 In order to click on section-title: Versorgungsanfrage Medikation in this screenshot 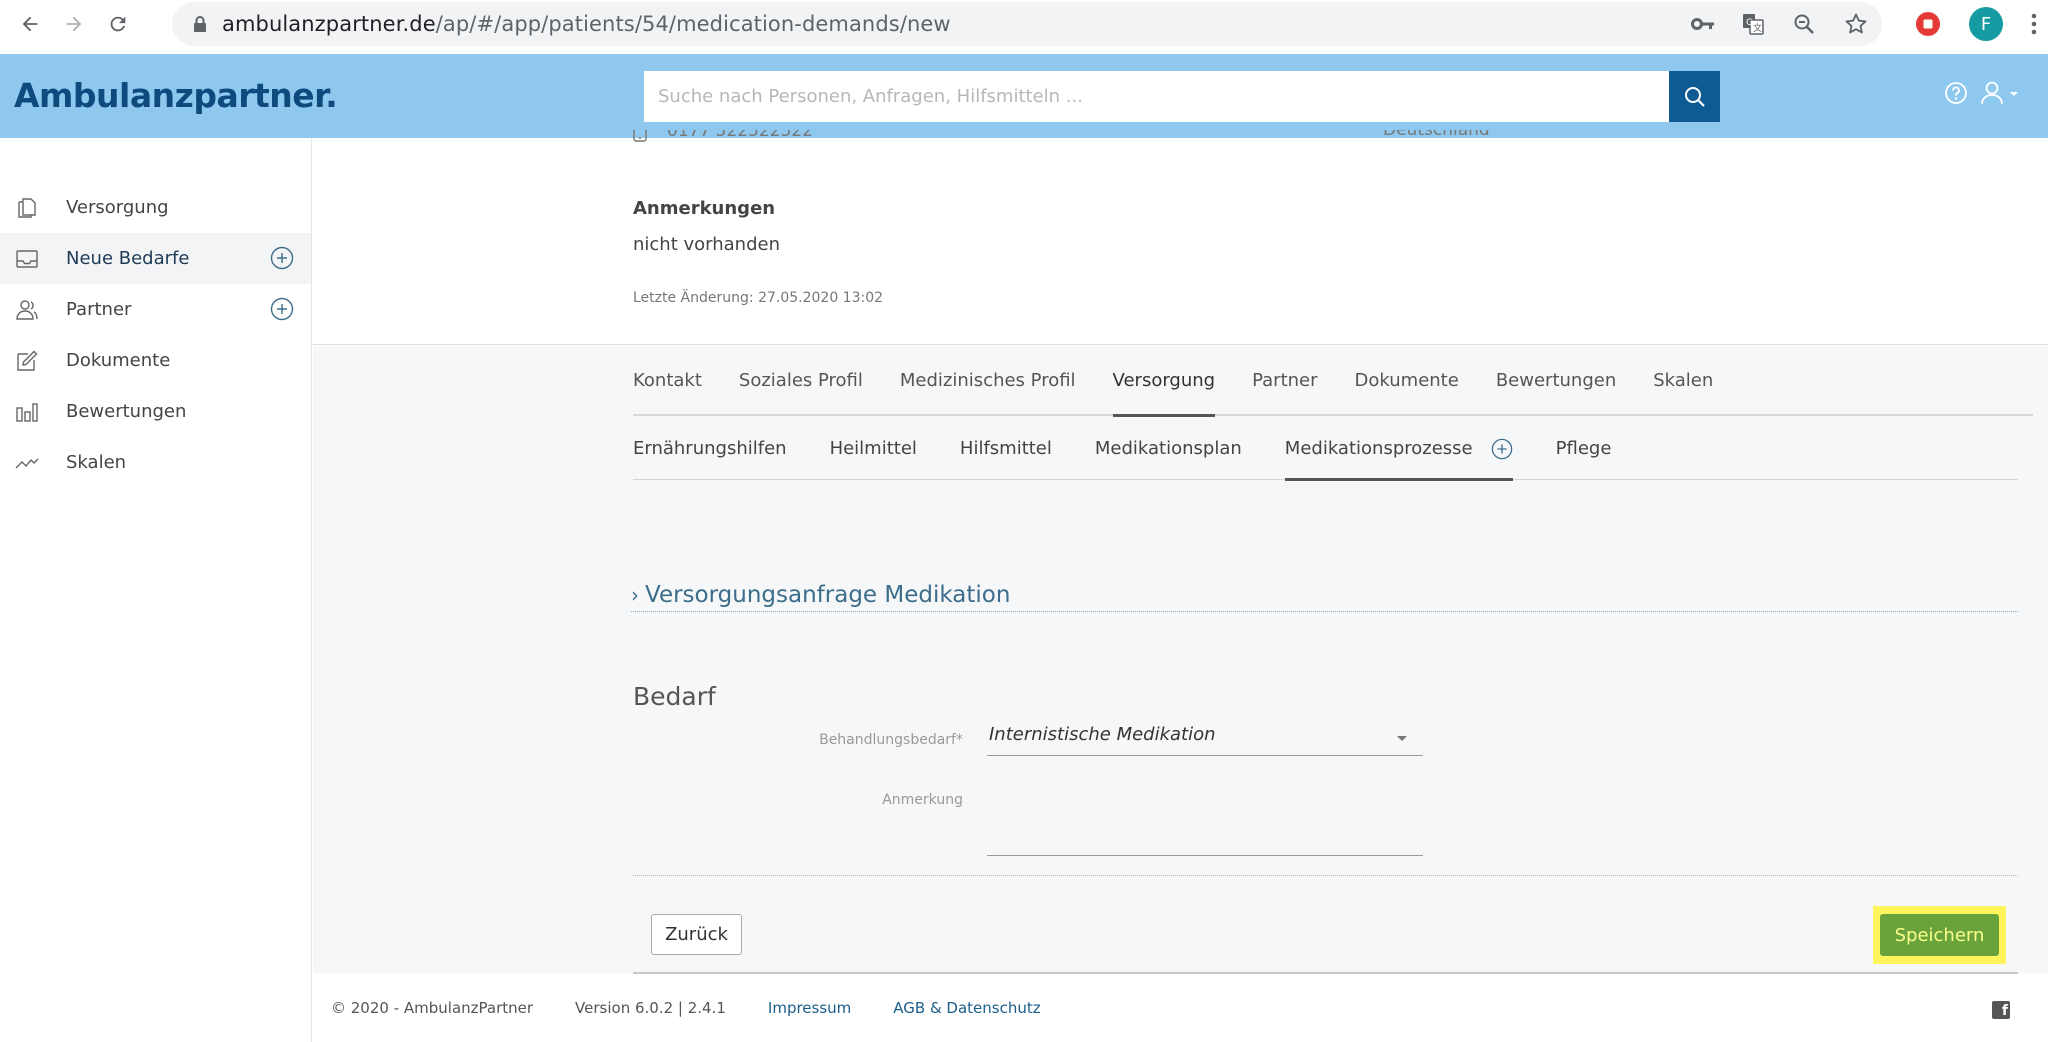, I will do `click(828, 594)`.